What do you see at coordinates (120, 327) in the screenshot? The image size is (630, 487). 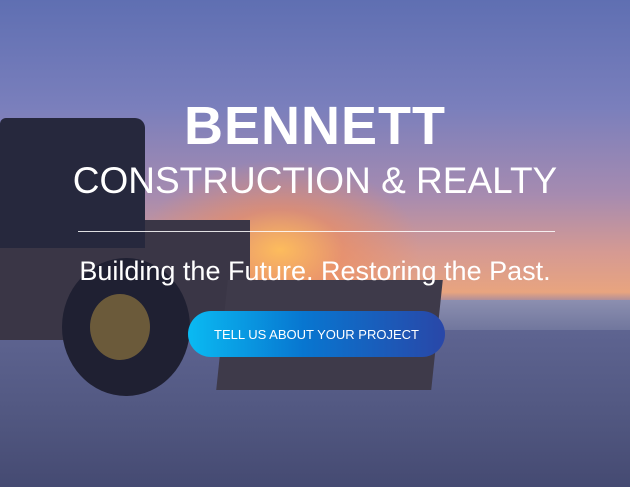 I see `loader-hub-image` at bounding box center [120, 327].